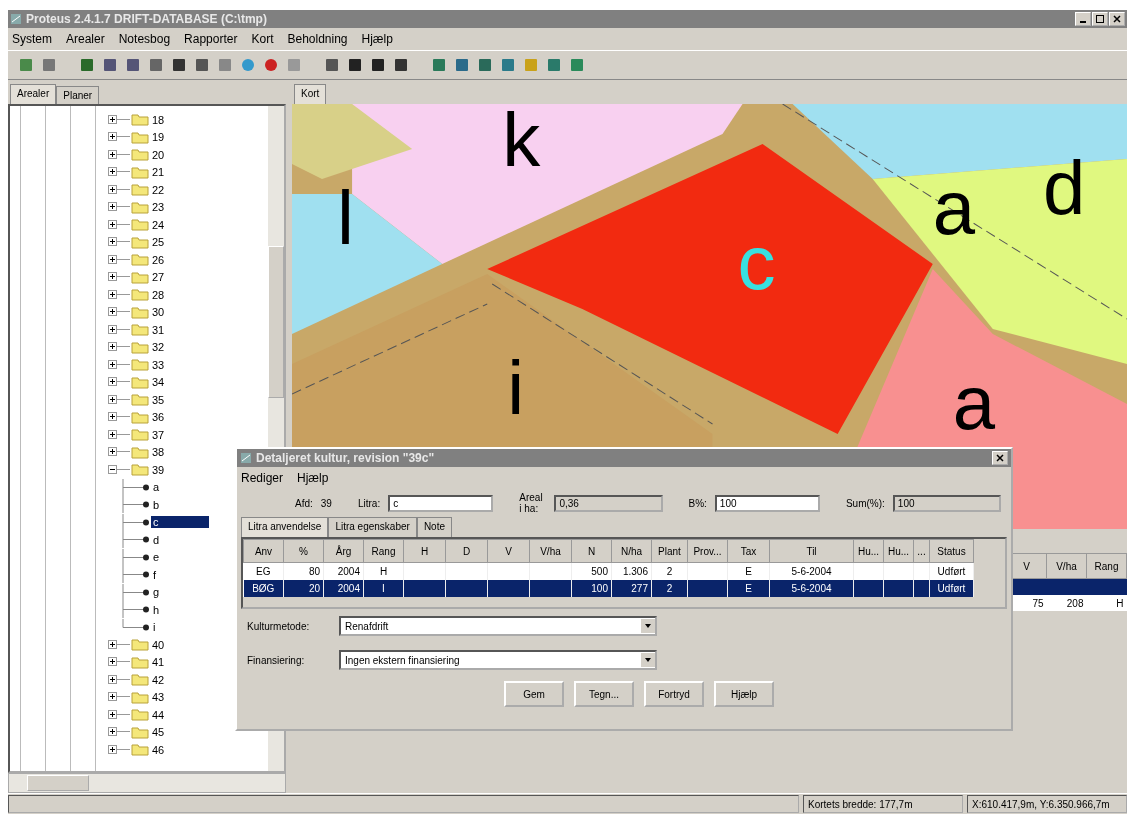  Describe the element at coordinates (158, 224) in the screenshot. I see `tree-item: 24` at that location.